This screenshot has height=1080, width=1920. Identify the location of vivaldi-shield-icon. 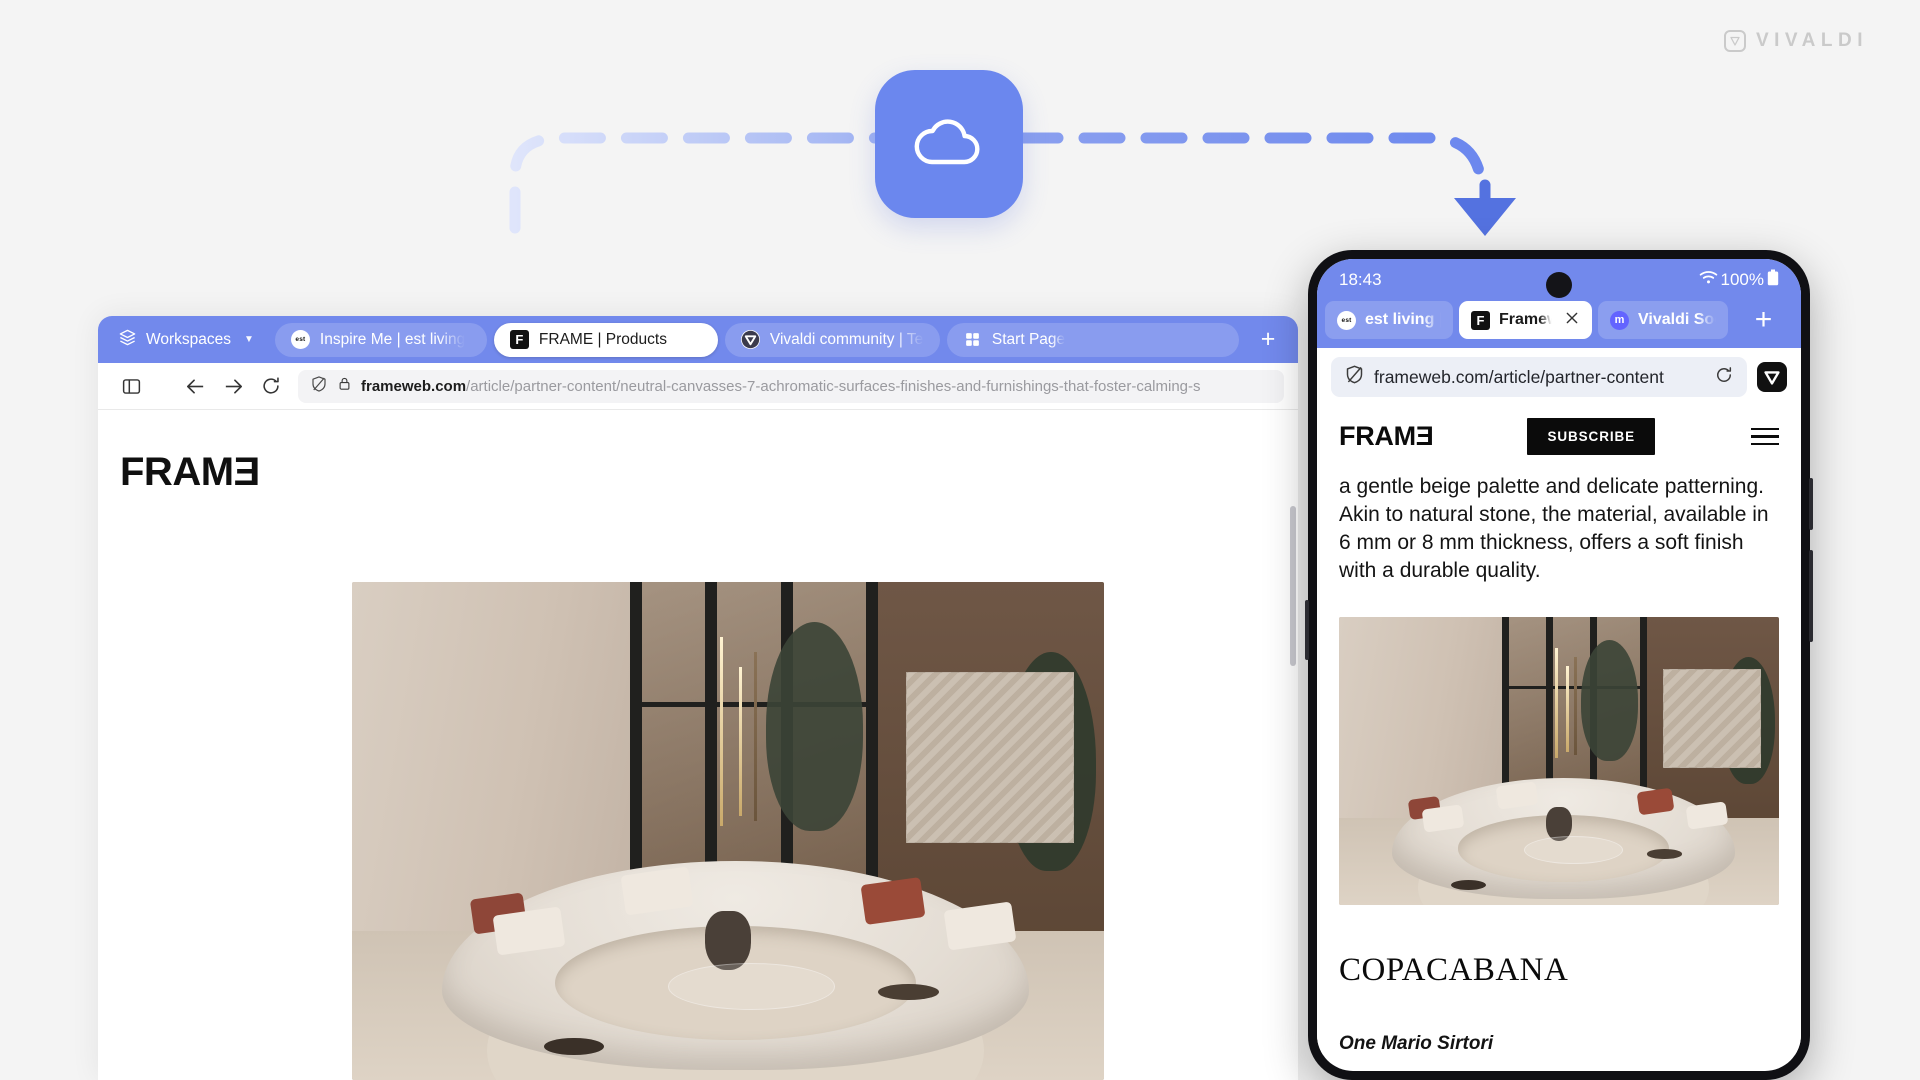
(1734, 41).